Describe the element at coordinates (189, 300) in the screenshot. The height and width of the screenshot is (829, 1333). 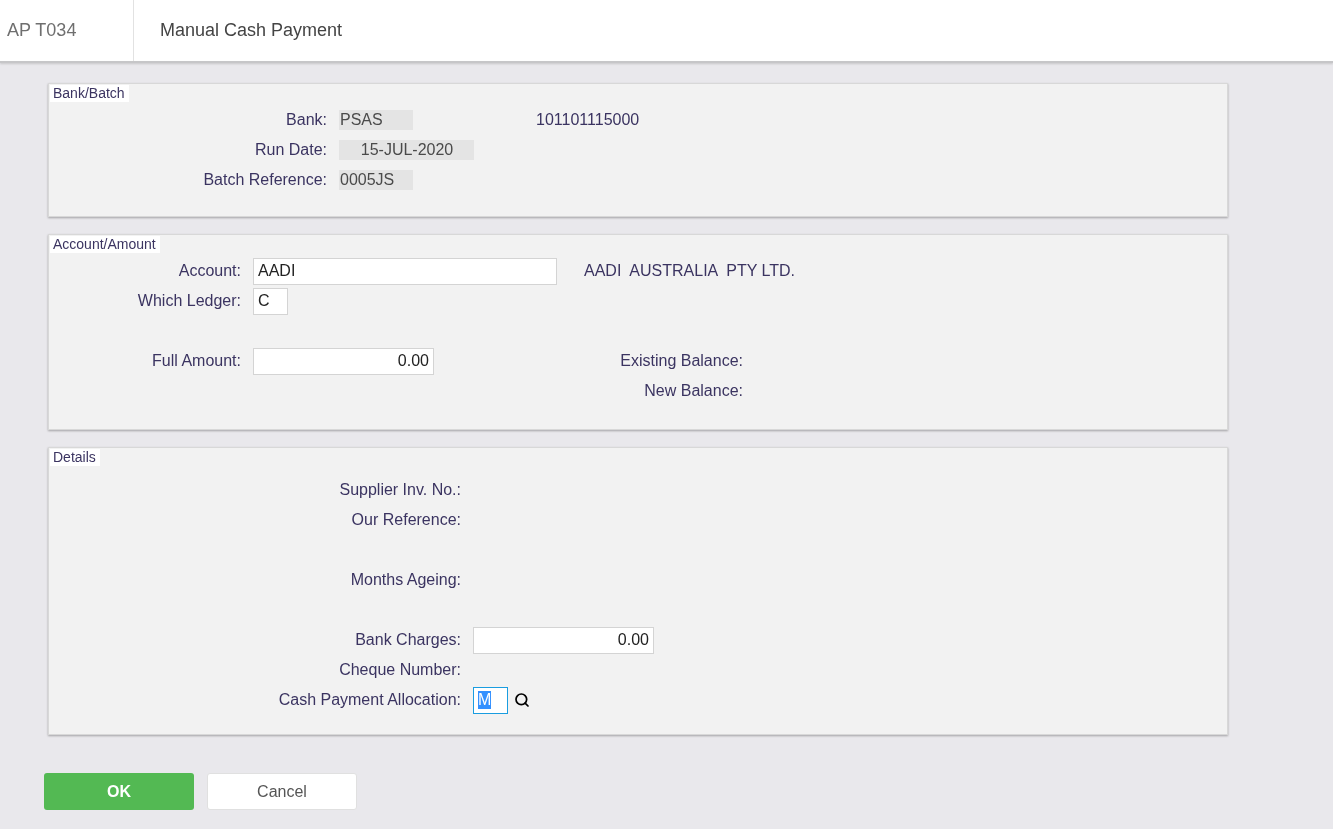
I see `field-label: Which Ledger:` at that location.